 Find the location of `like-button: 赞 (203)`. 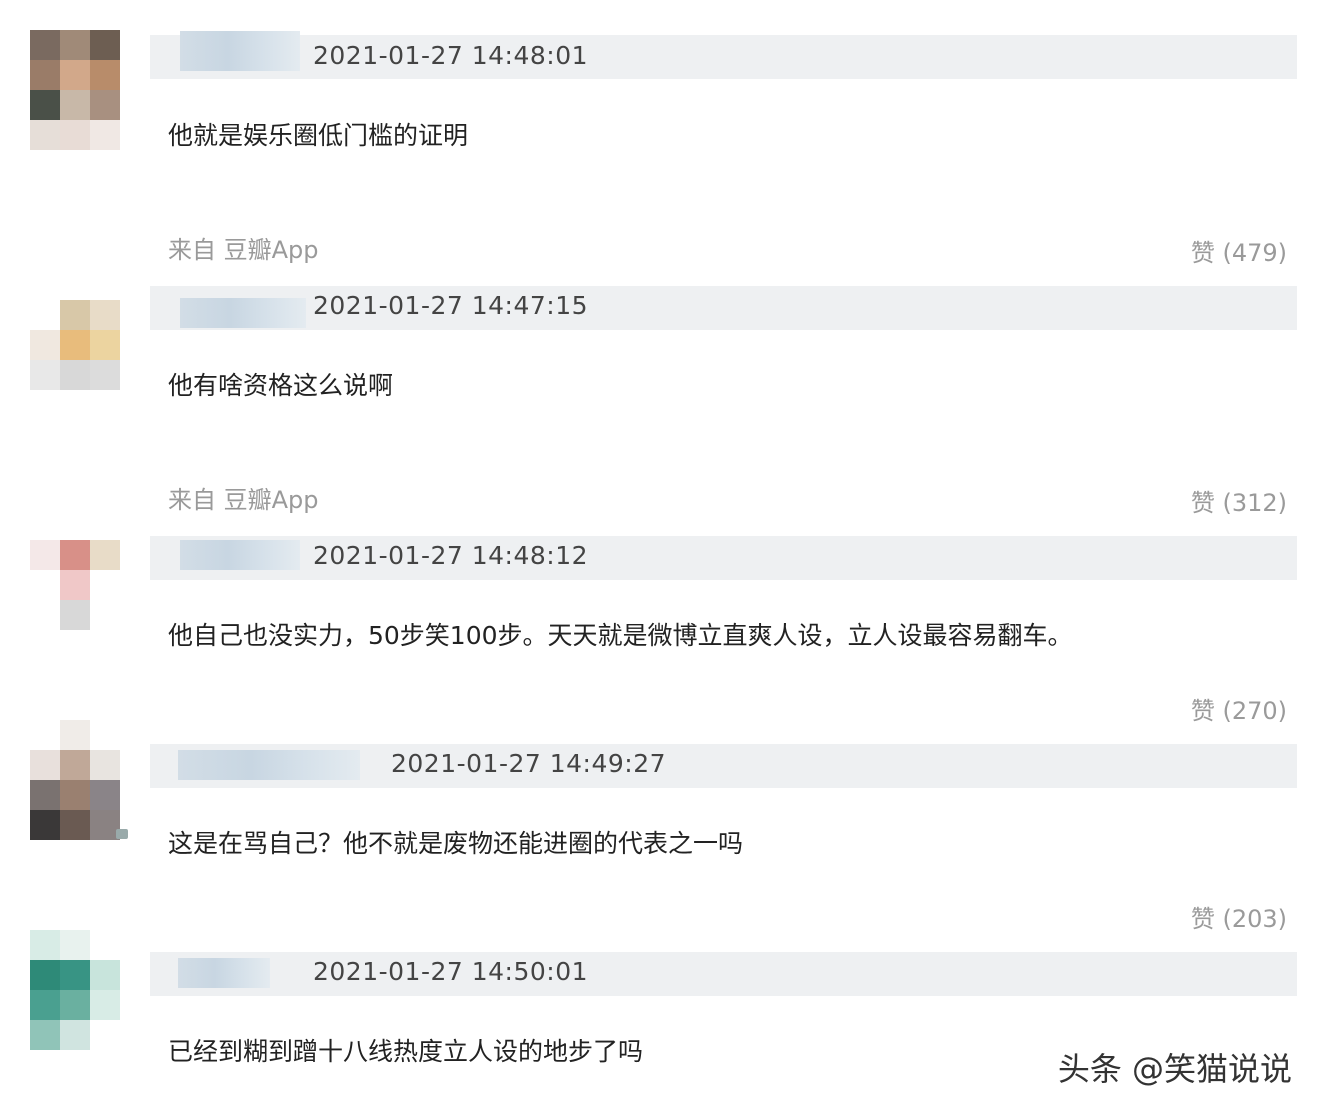

like-button: 赞 (203) is located at coordinates (1239, 916).